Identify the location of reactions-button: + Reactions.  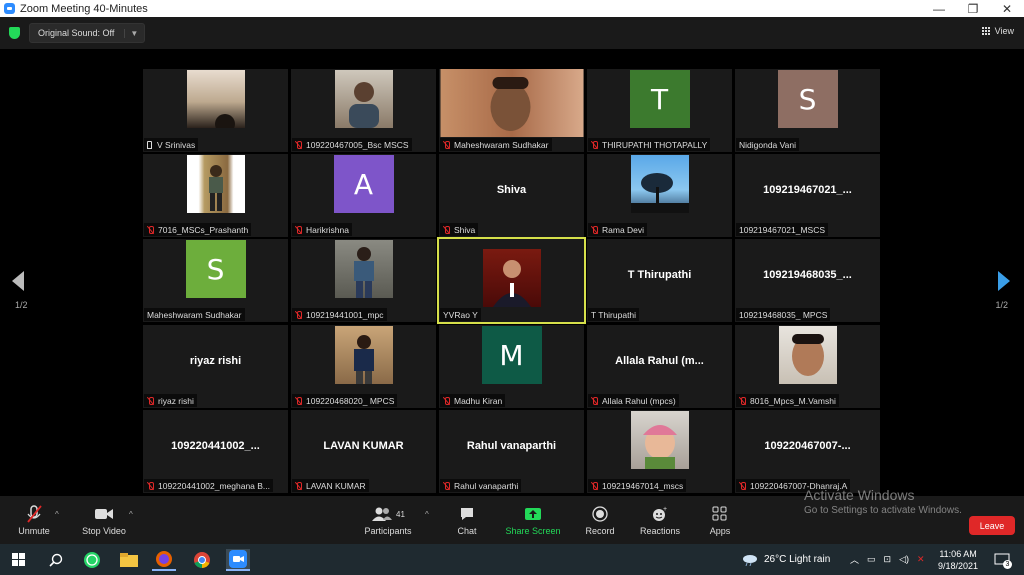
(660, 520).